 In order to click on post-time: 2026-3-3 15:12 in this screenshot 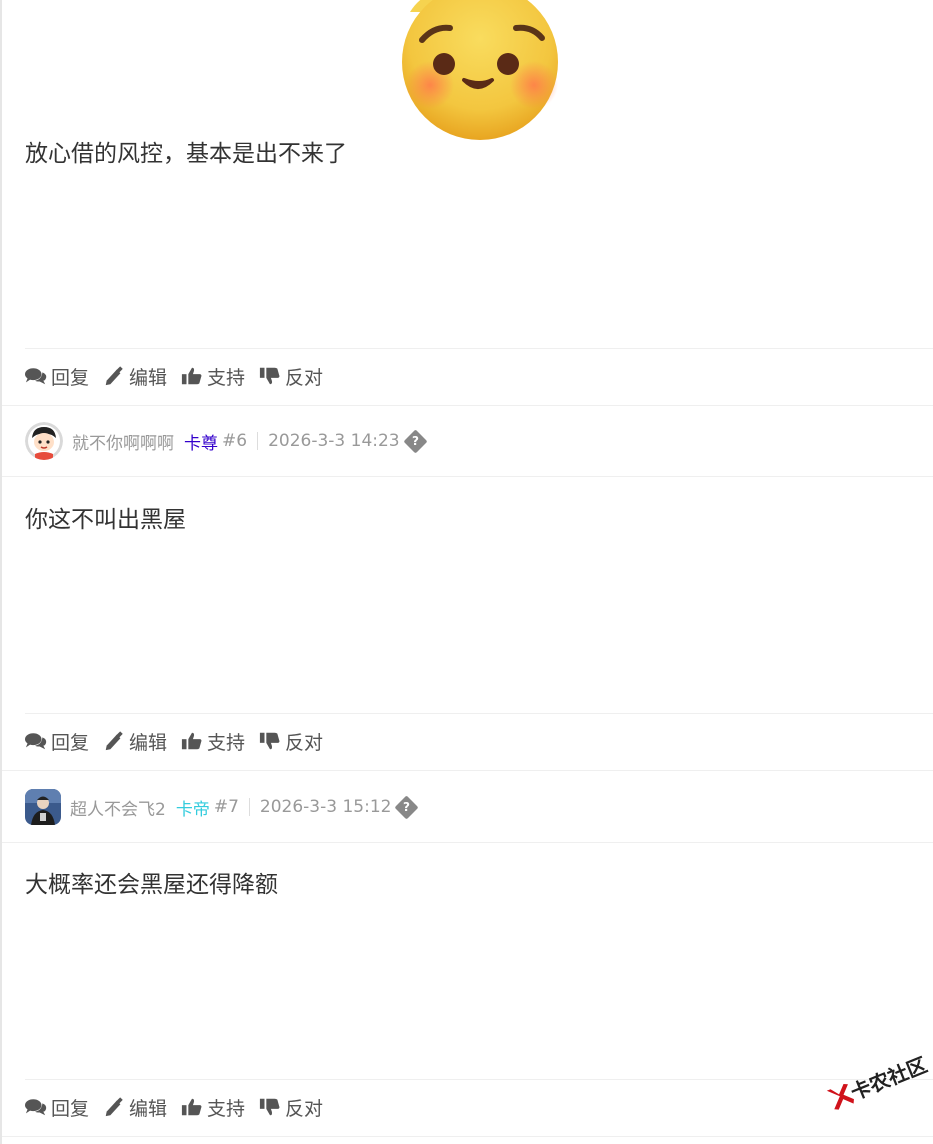, I will do `click(325, 807)`.